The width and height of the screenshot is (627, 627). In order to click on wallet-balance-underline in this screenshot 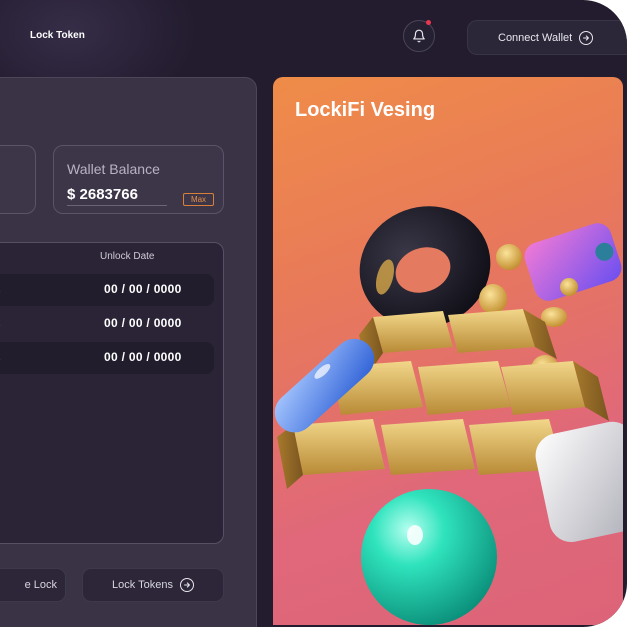, I will do `click(117, 205)`.